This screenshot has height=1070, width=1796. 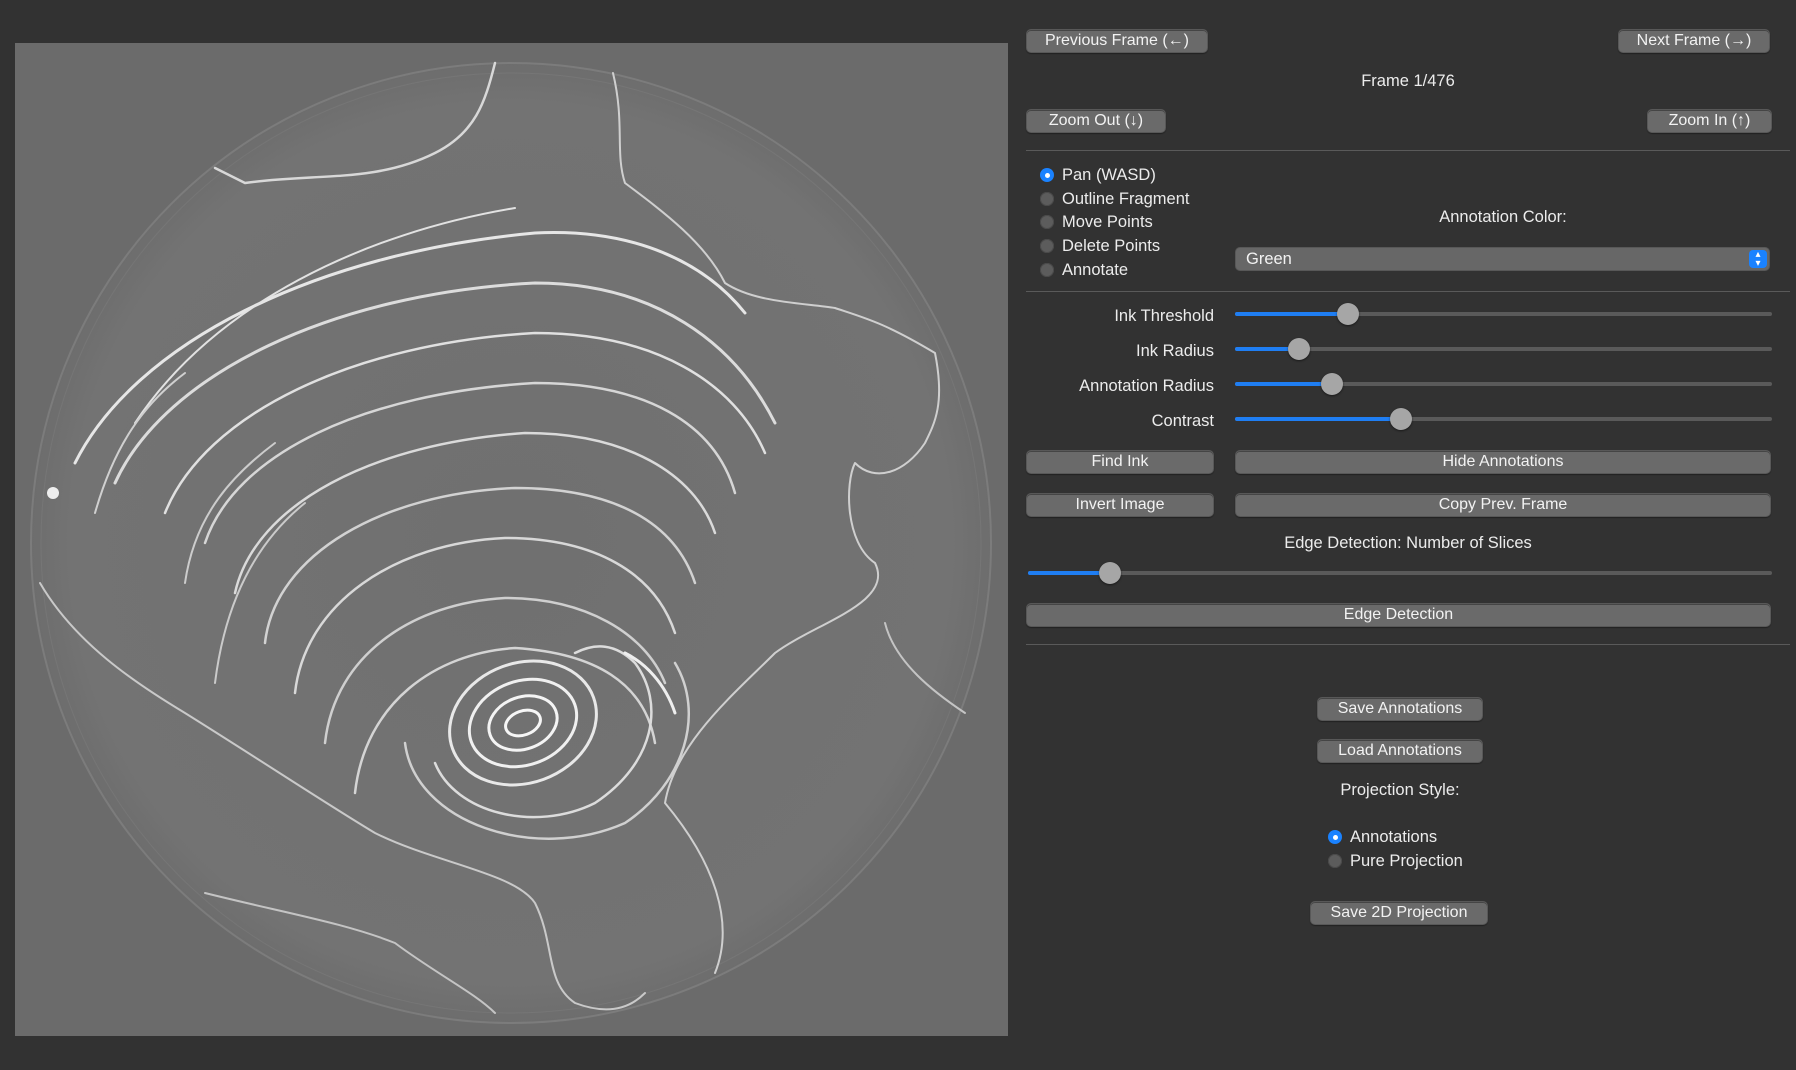 I want to click on tool-option-annotate: Annotate, so click(x=1084, y=270).